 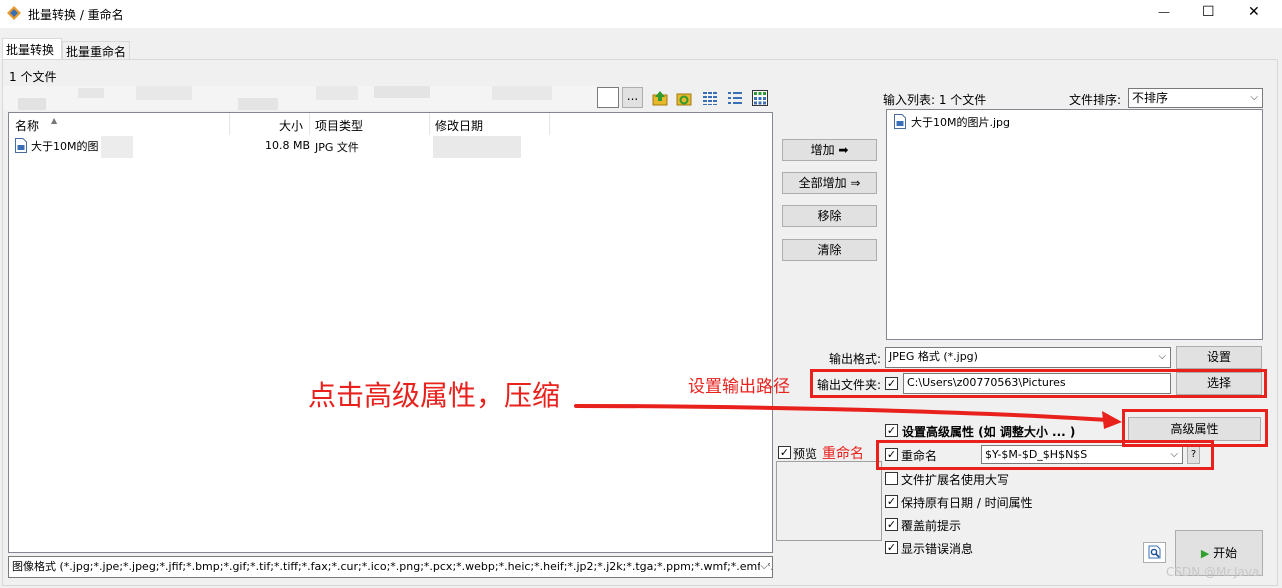 What do you see at coordinates (848, 416) in the screenshot?
I see `arrow-annotation` at bounding box center [848, 416].